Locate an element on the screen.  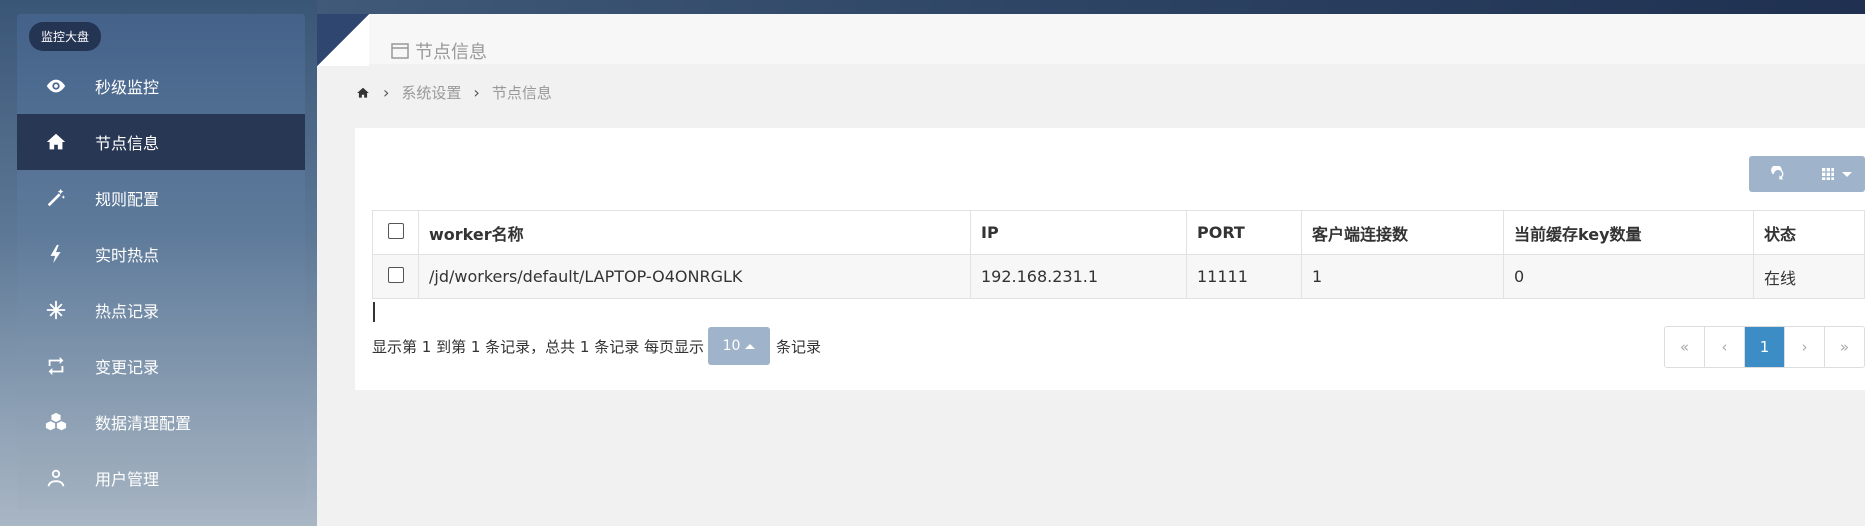
magic-wand-icon is located at coordinates (65, 198).